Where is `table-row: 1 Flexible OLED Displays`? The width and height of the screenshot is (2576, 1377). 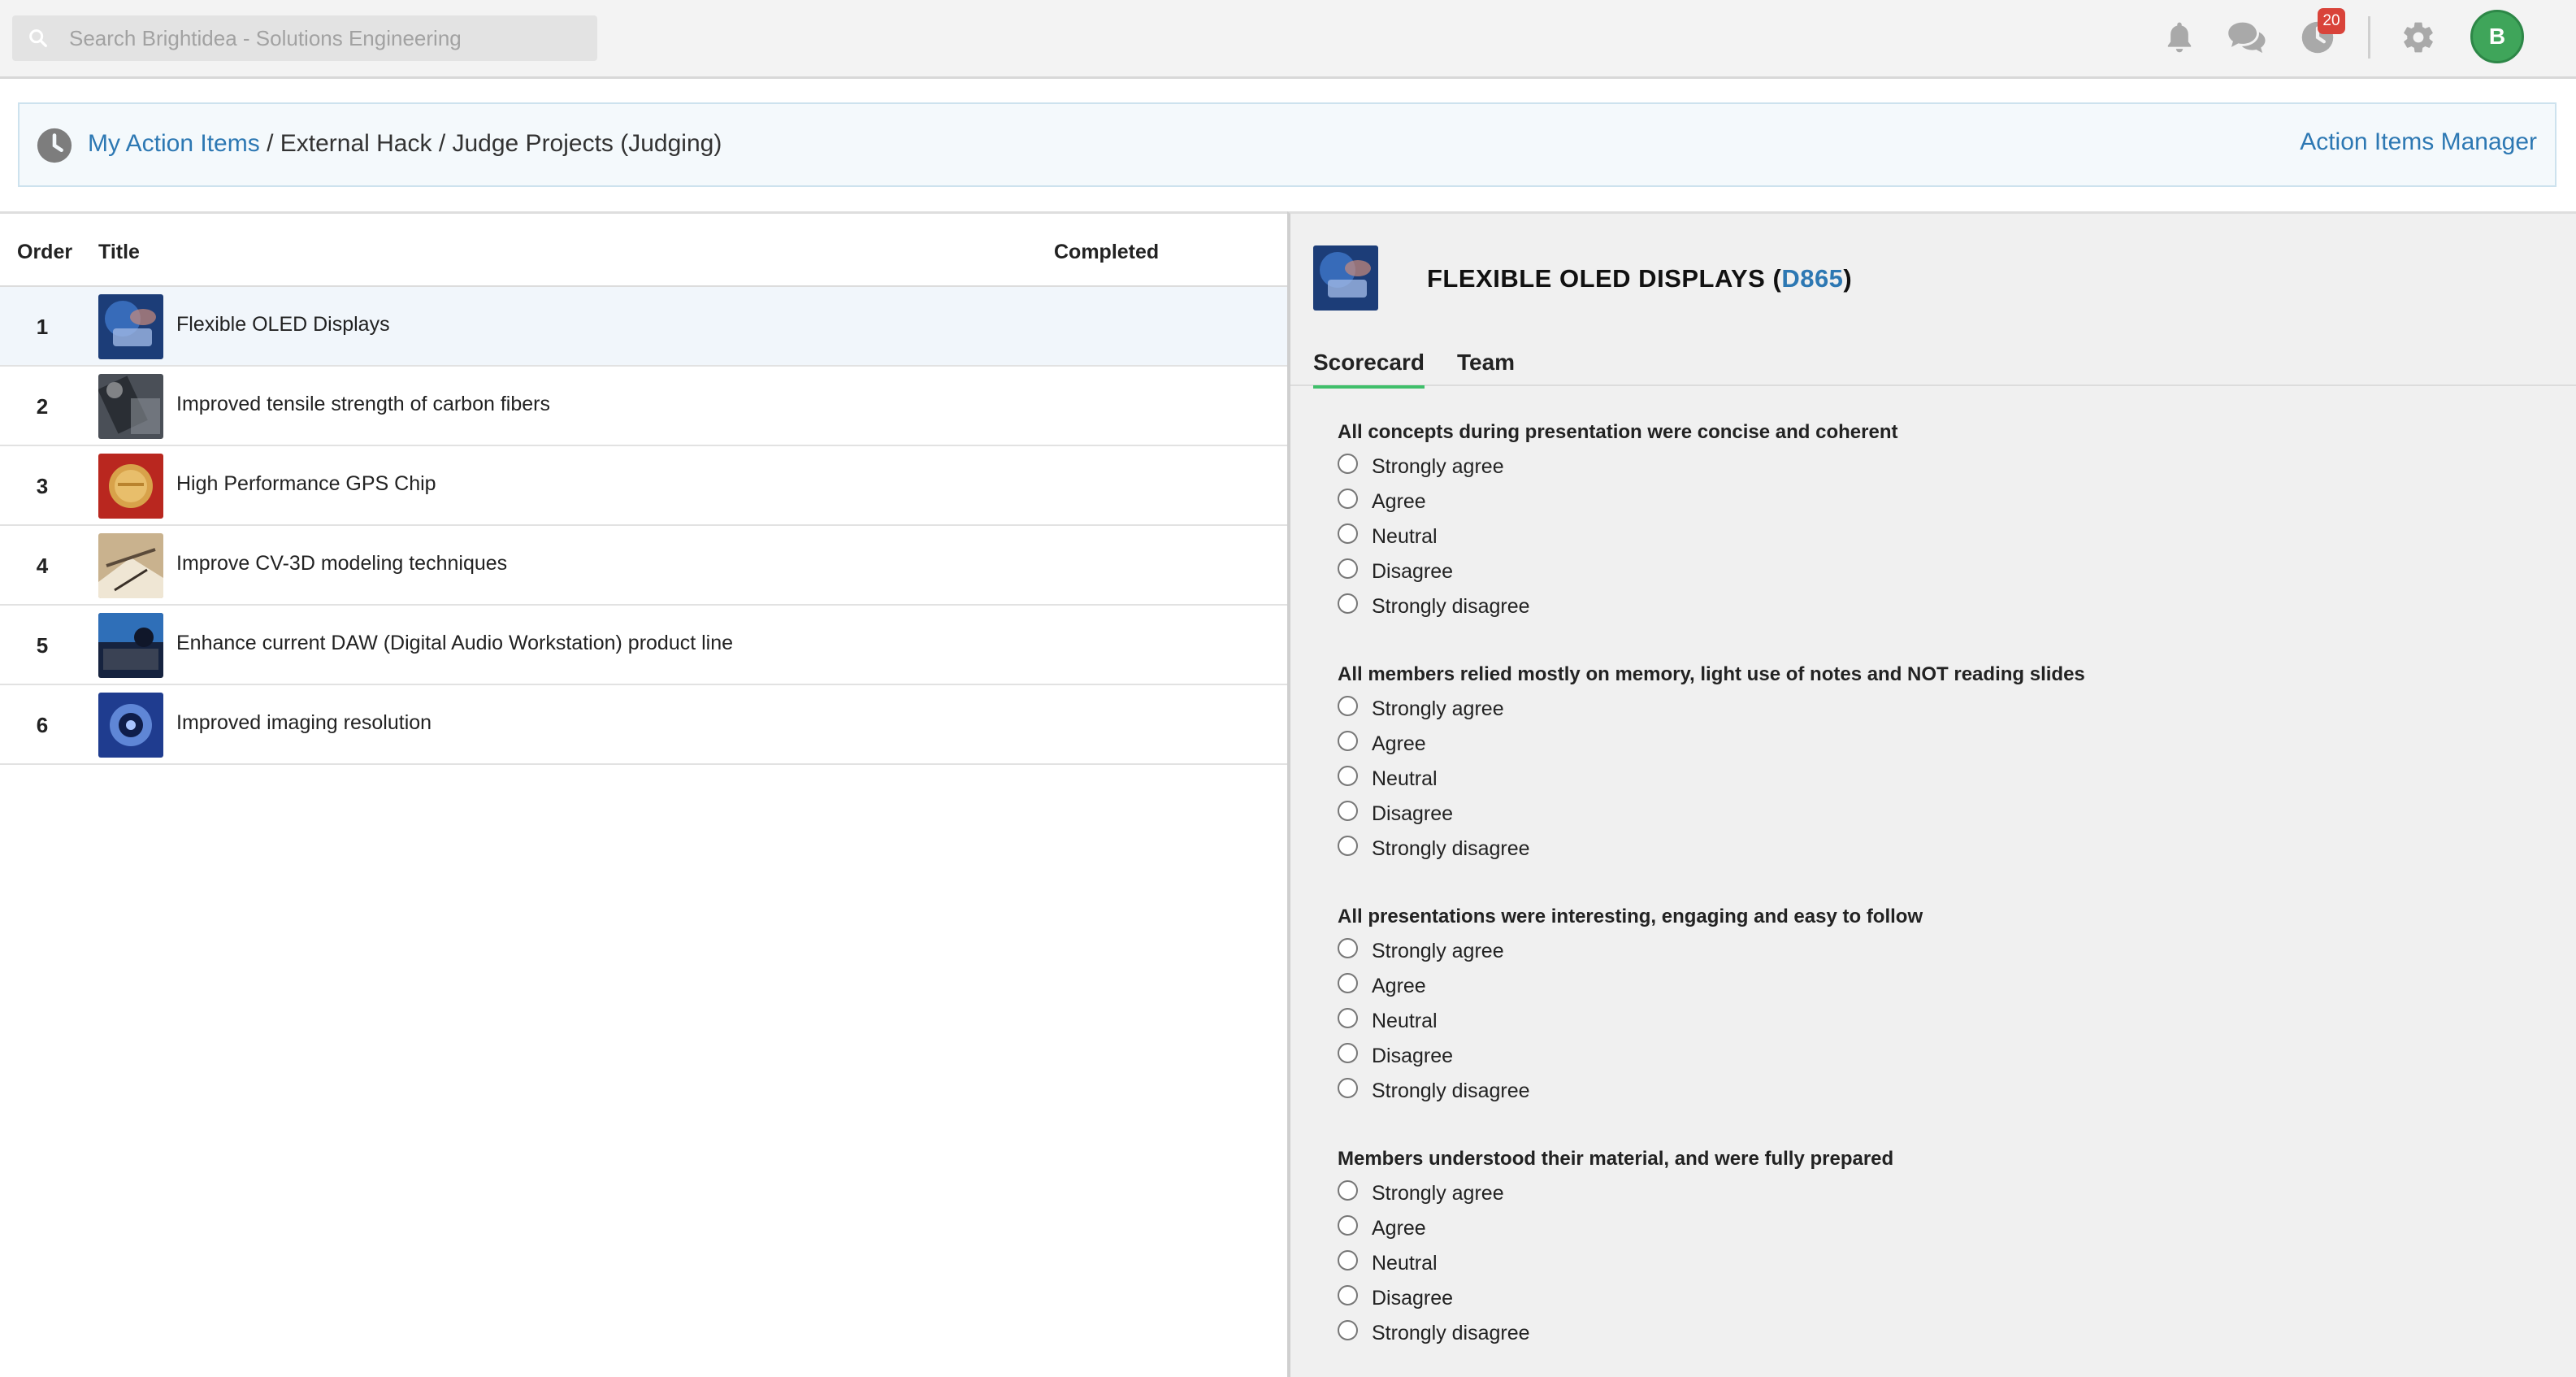
table-row: 1 Flexible OLED Displays is located at coordinates (643, 327).